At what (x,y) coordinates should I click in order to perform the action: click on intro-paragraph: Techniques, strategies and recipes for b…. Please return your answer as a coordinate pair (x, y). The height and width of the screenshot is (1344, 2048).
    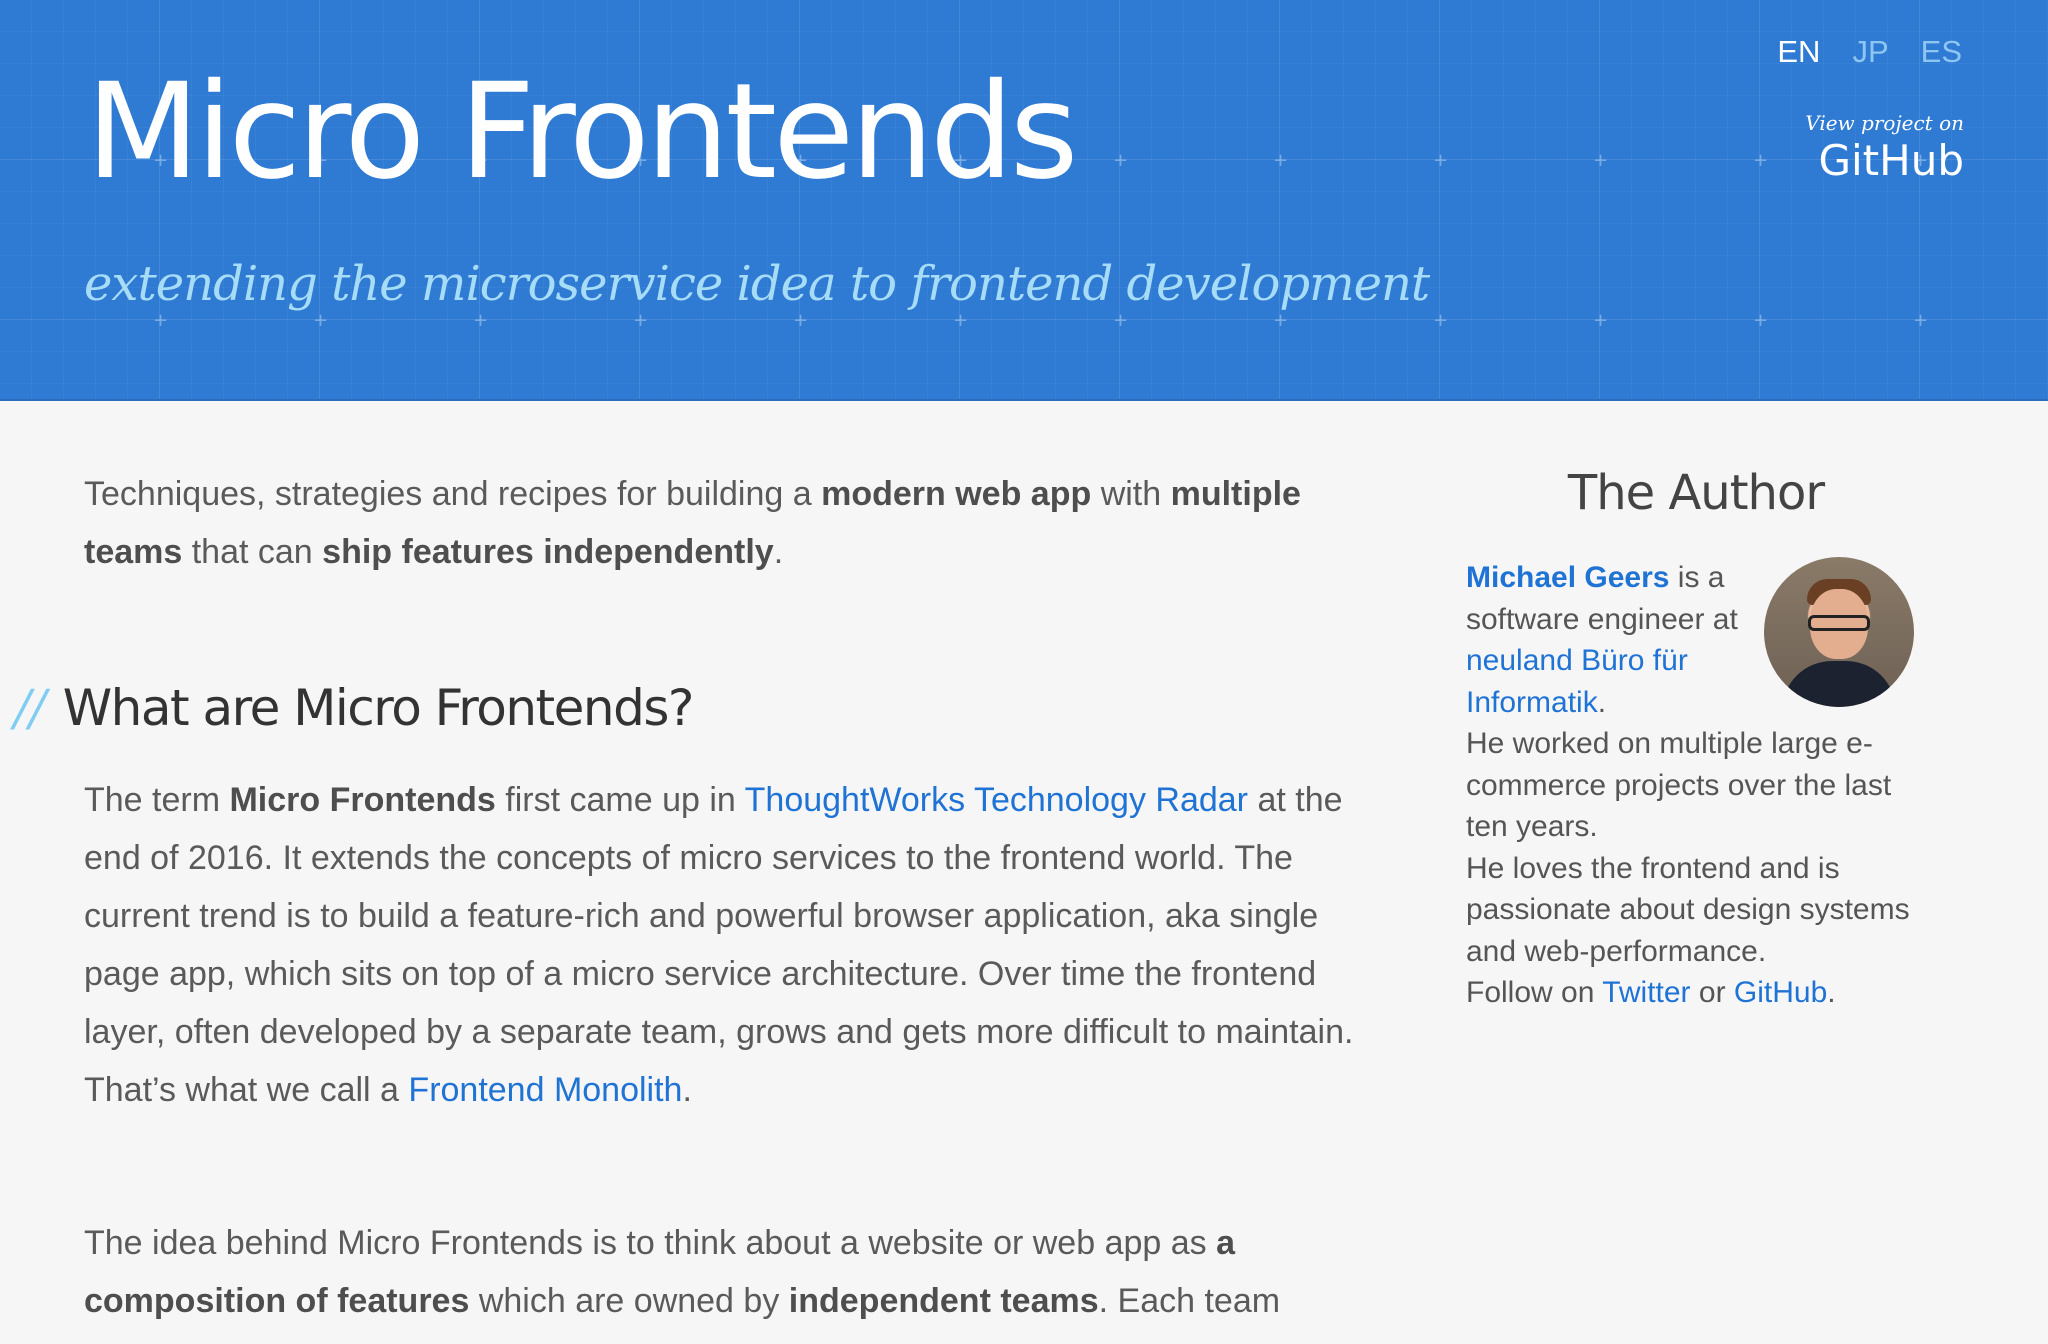
    Looking at the image, I should click on (734, 523).